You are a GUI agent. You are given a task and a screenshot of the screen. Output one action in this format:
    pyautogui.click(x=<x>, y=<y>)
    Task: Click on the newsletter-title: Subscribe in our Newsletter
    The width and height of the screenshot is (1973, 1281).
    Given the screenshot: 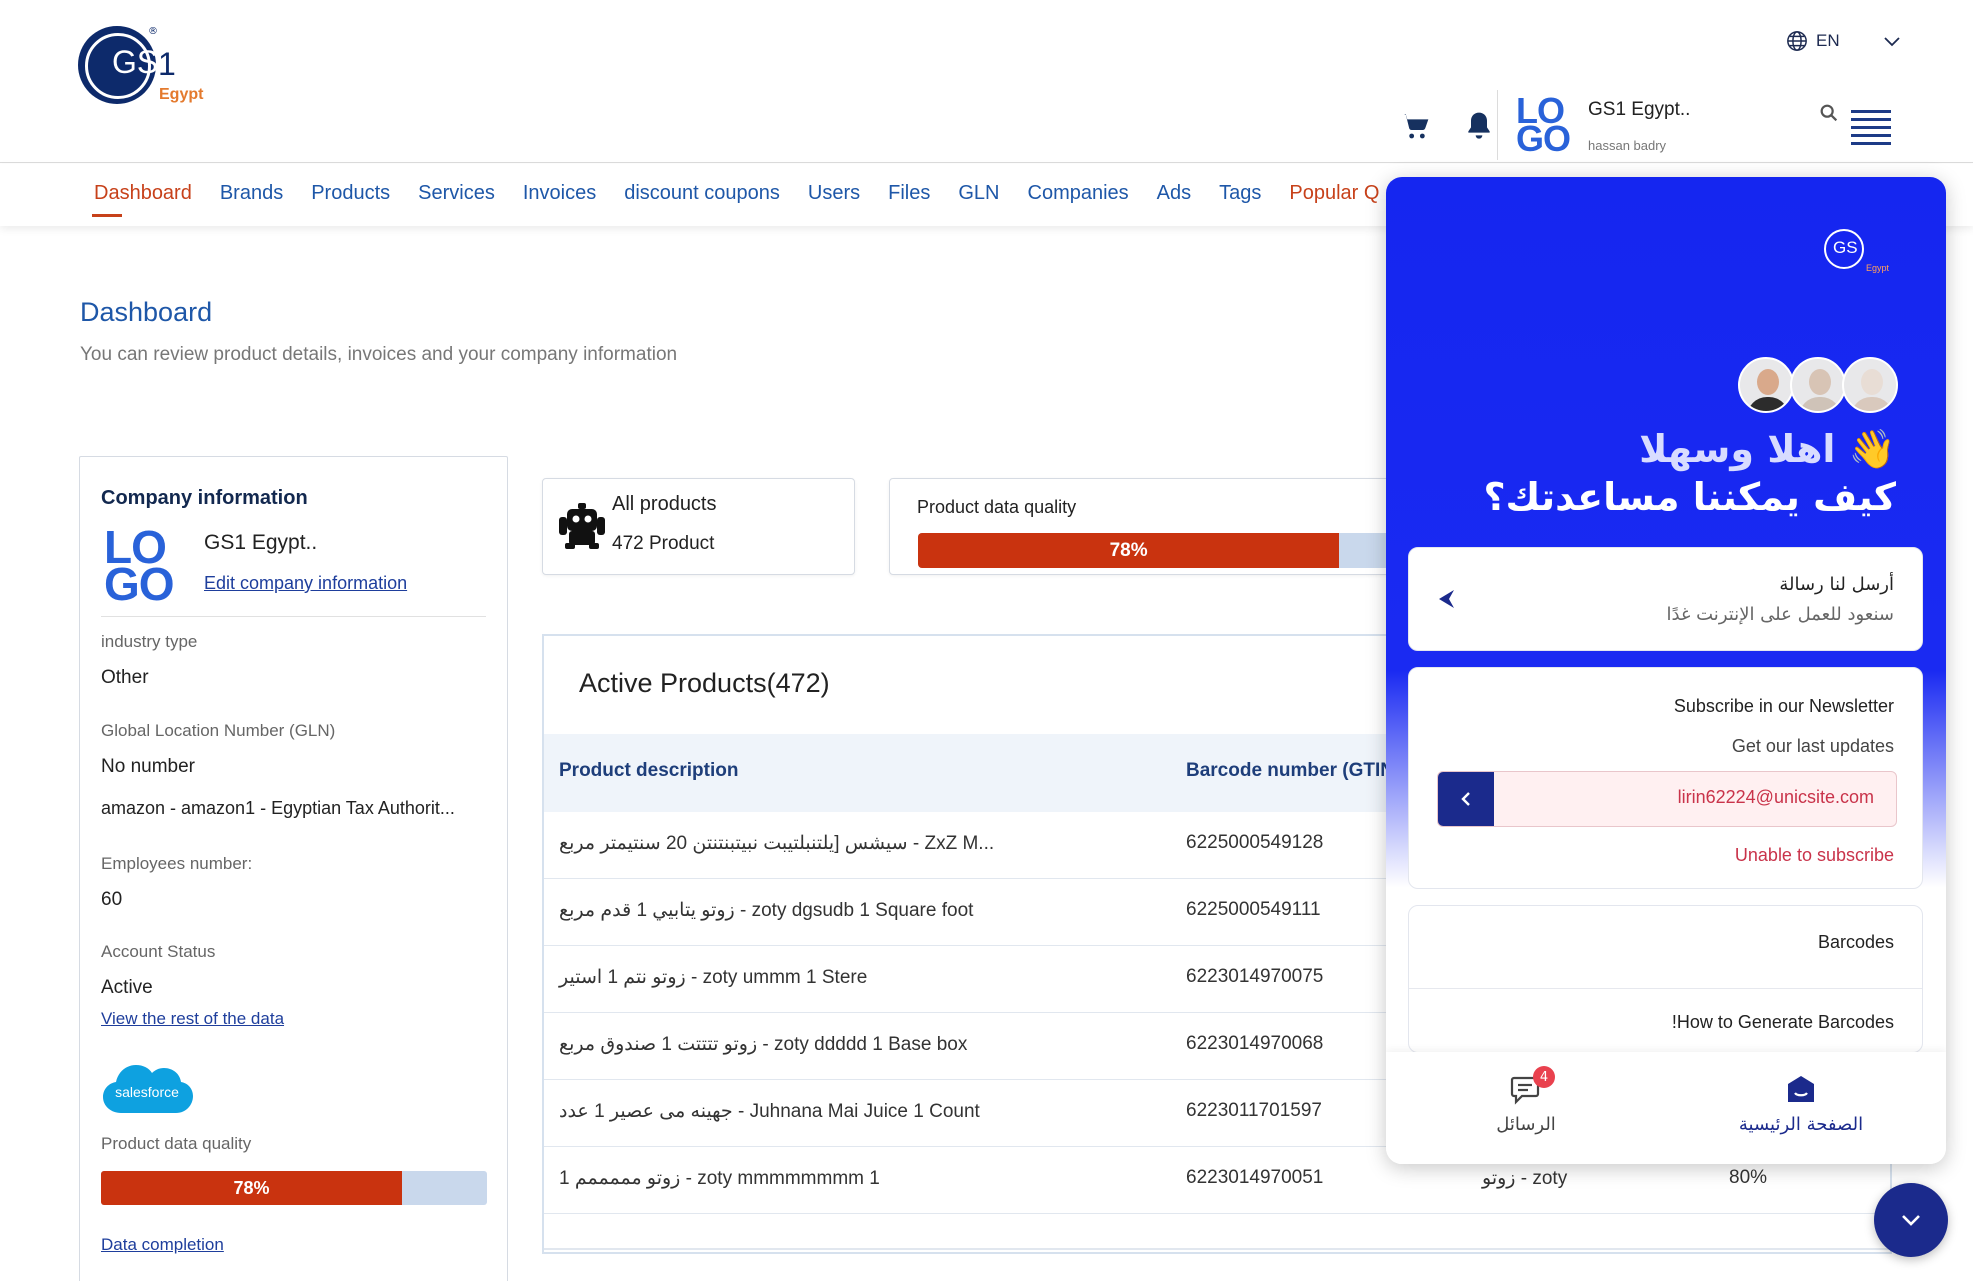 What is the action you would take?
    pyautogui.click(x=1783, y=706)
    